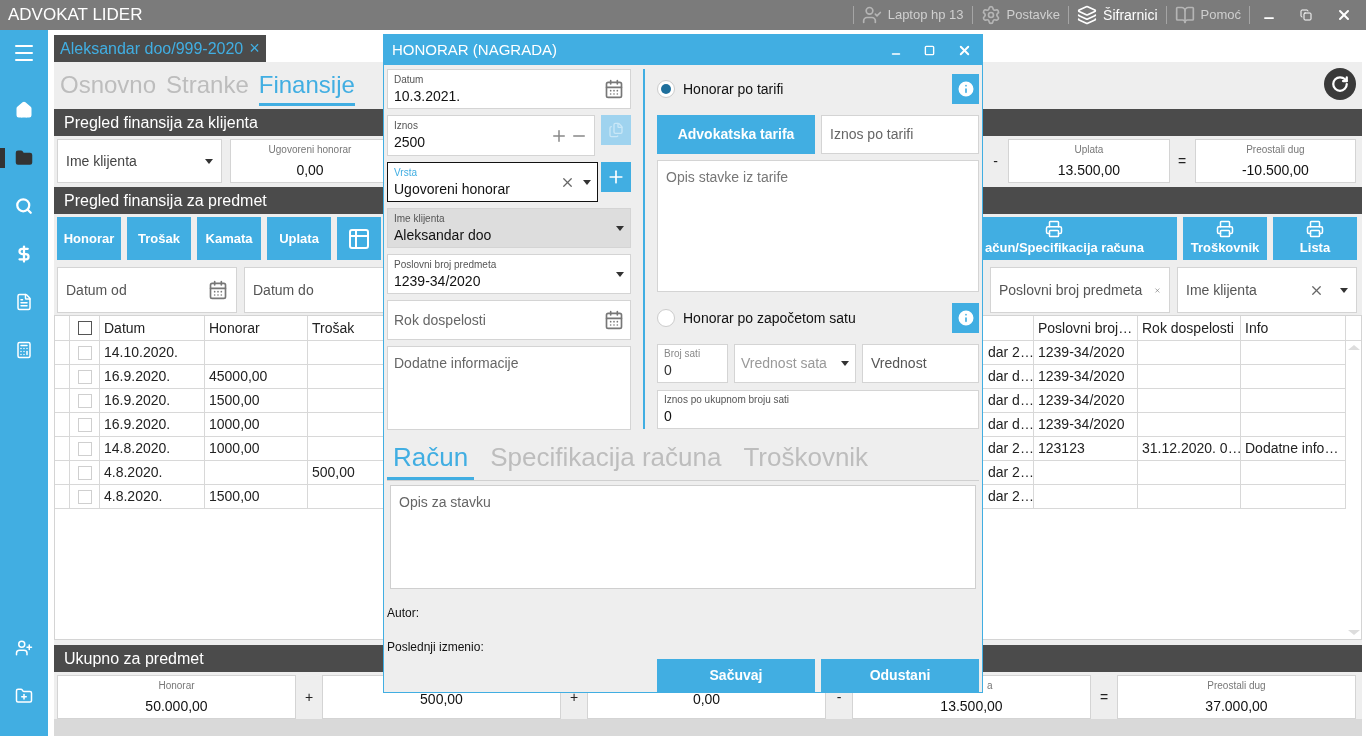  Describe the element at coordinates (254, 48) in the screenshot. I see `close-icon: ×` at that location.